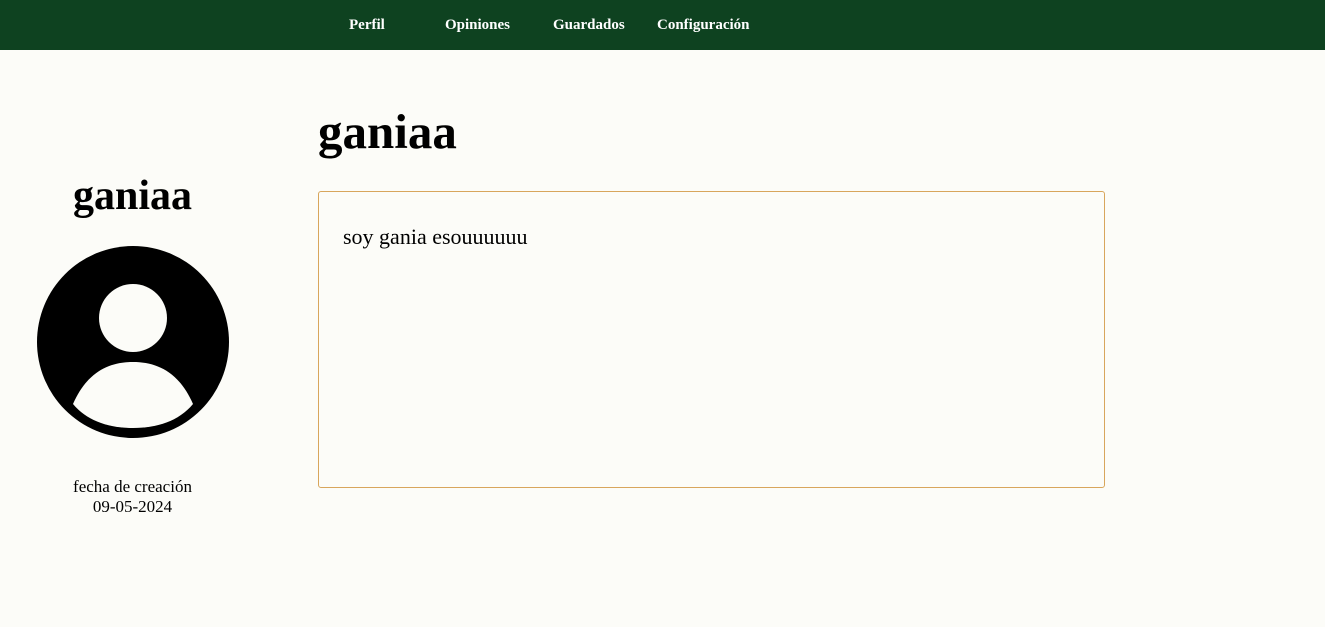  What do you see at coordinates (132, 196) in the screenshot?
I see `sidebar-username: ganiaa` at bounding box center [132, 196].